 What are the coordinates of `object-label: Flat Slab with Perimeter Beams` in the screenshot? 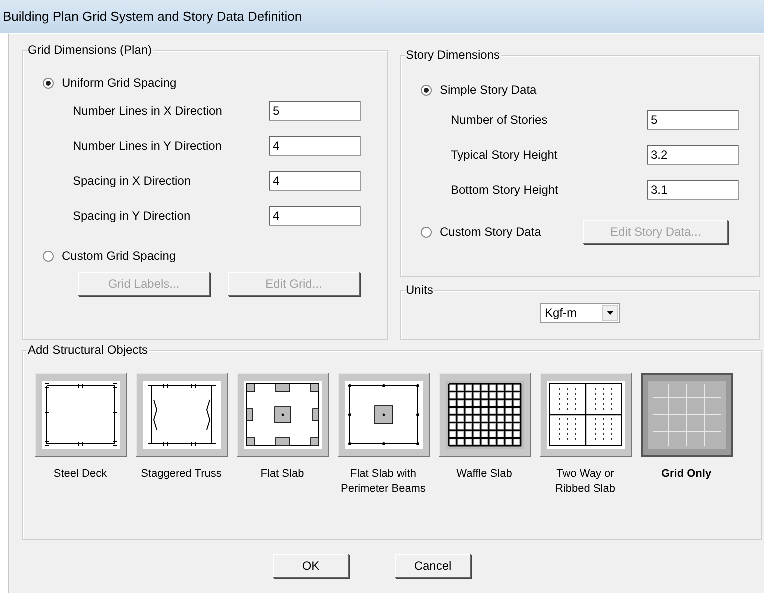 It's located at (383, 482).